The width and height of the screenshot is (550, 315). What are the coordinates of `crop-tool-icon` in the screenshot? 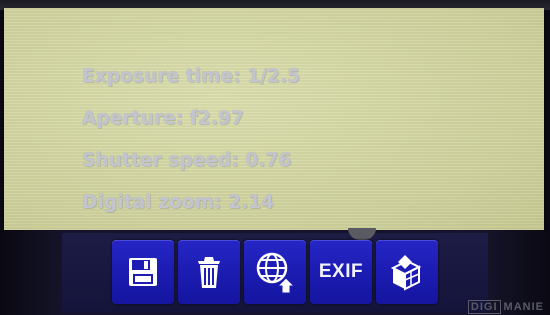 It's located at (406, 273).